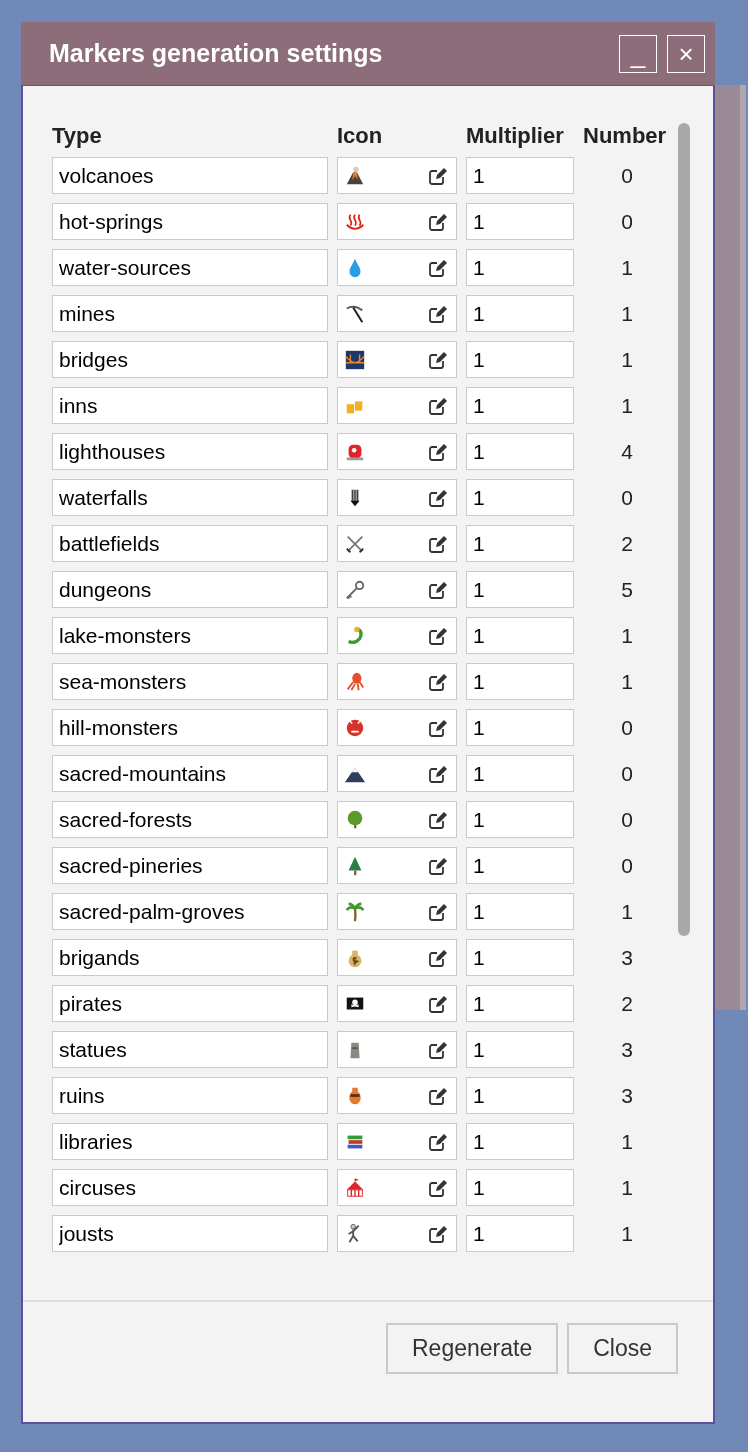 This screenshot has height=1452, width=748. Describe the element at coordinates (686, 53) in the screenshot. I see `title-bar-button: ×` at that location.